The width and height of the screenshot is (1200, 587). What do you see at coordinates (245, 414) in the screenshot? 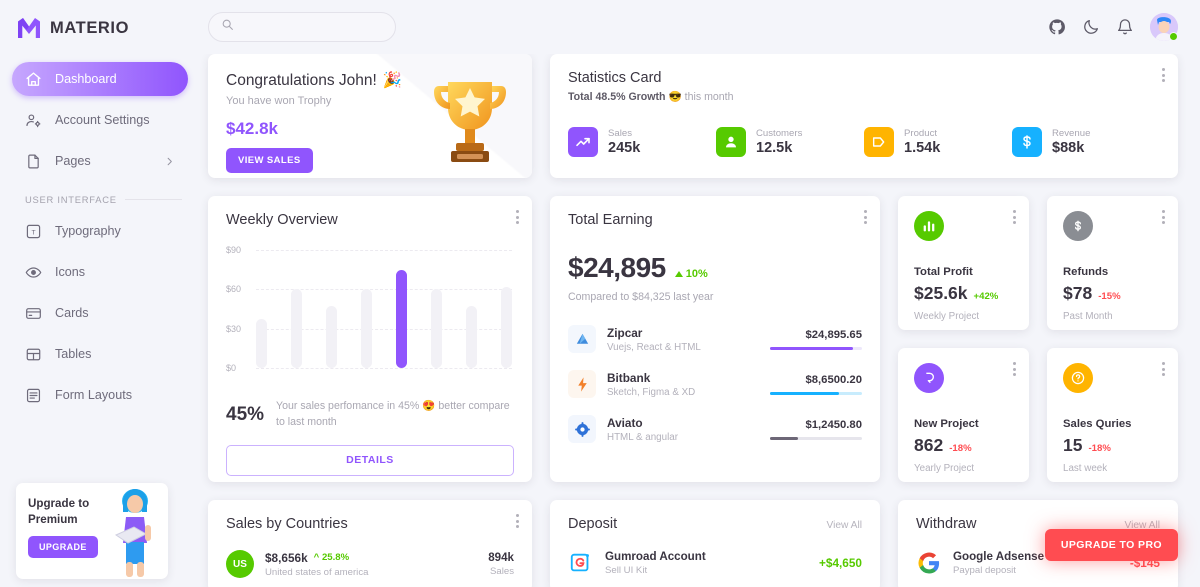
I see `performance-percent: 45%` at bounding box center [245, 414].